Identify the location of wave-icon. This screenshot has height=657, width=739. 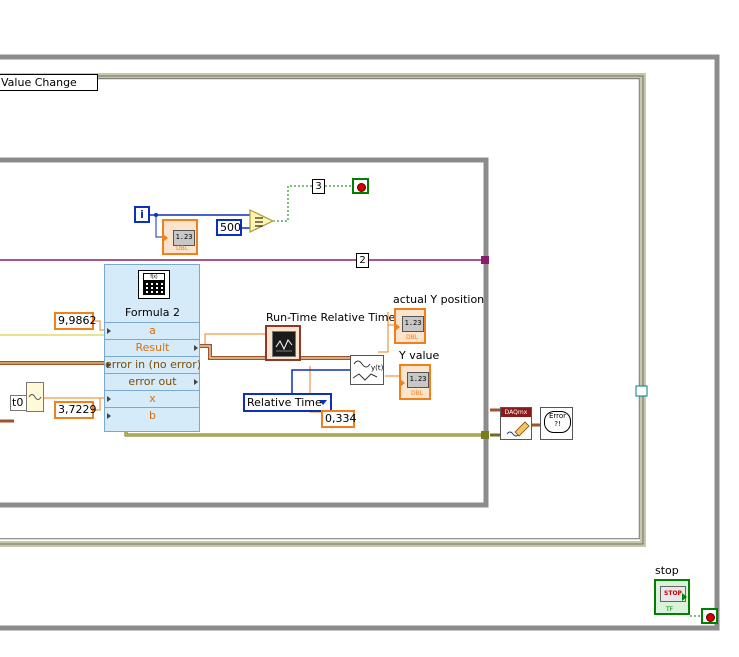
(35, 397).